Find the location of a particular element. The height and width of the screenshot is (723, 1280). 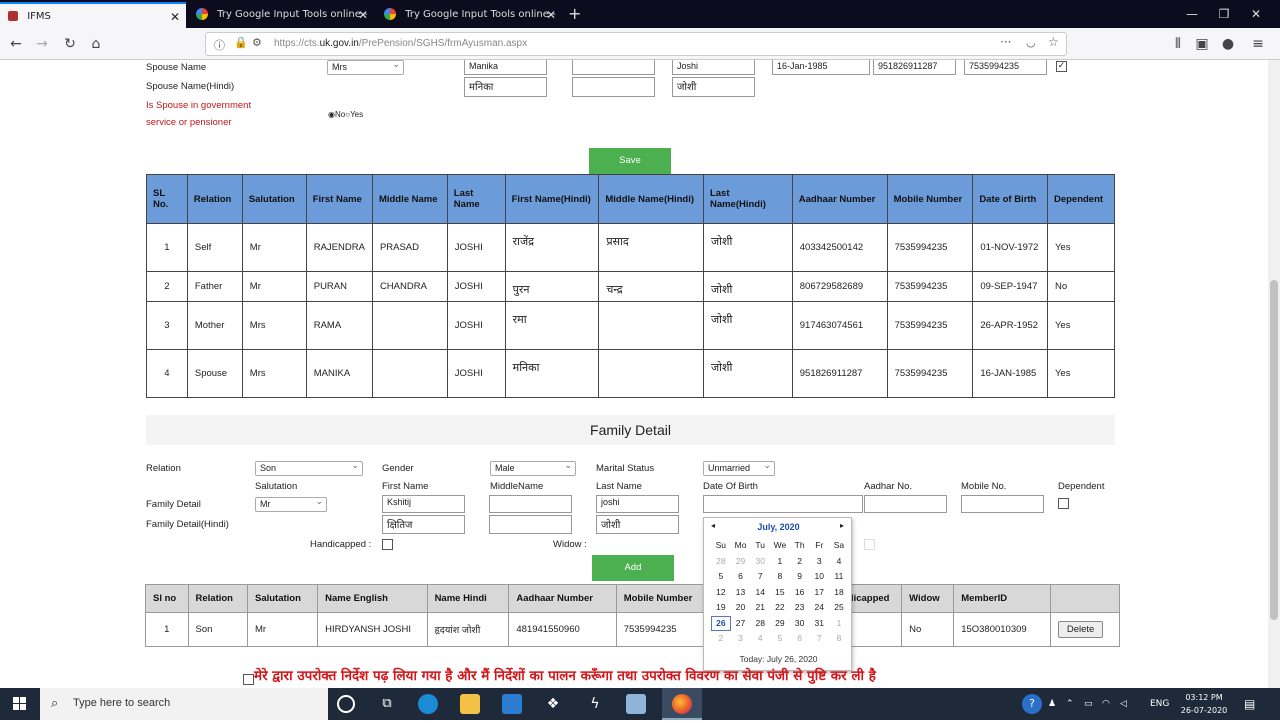

spouse-first-name-input: Manika is located at coordinates (505, 67).